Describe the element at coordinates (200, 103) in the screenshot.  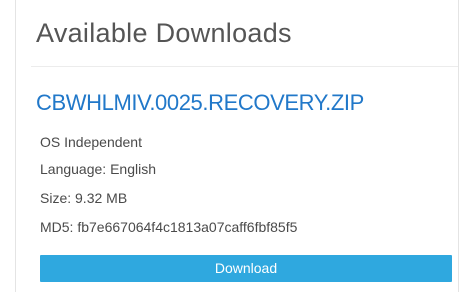
I see `download-file-link: CBWHLMIV.0025.RECOVERY.ZIP` at that location.